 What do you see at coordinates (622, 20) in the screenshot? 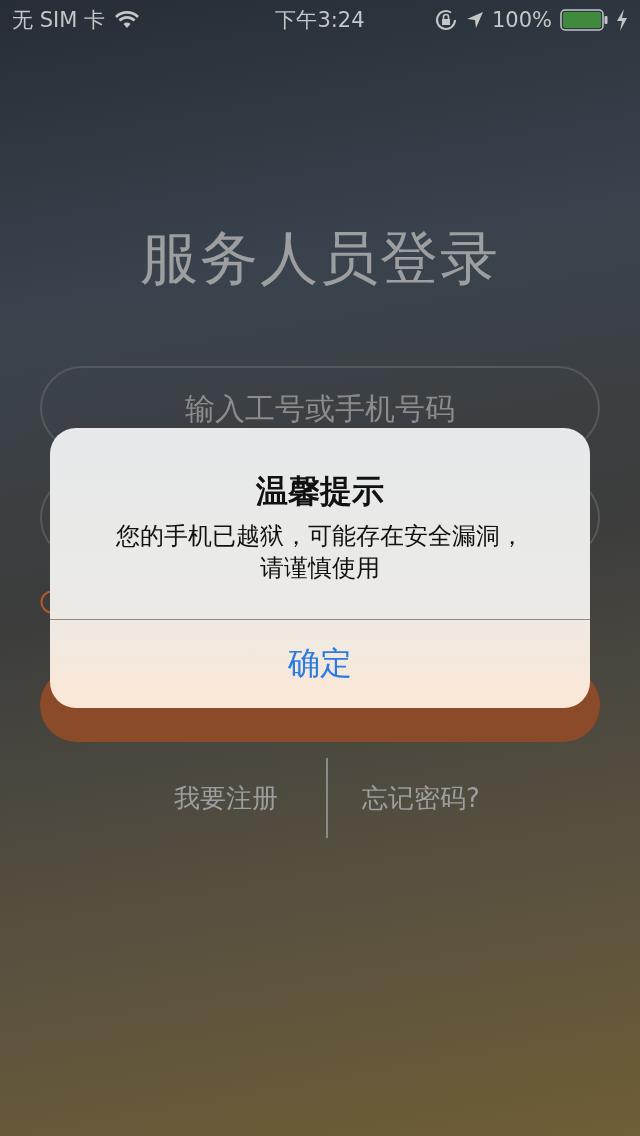
I see `charging-bolt-icon` at bounding box center [622, 20].